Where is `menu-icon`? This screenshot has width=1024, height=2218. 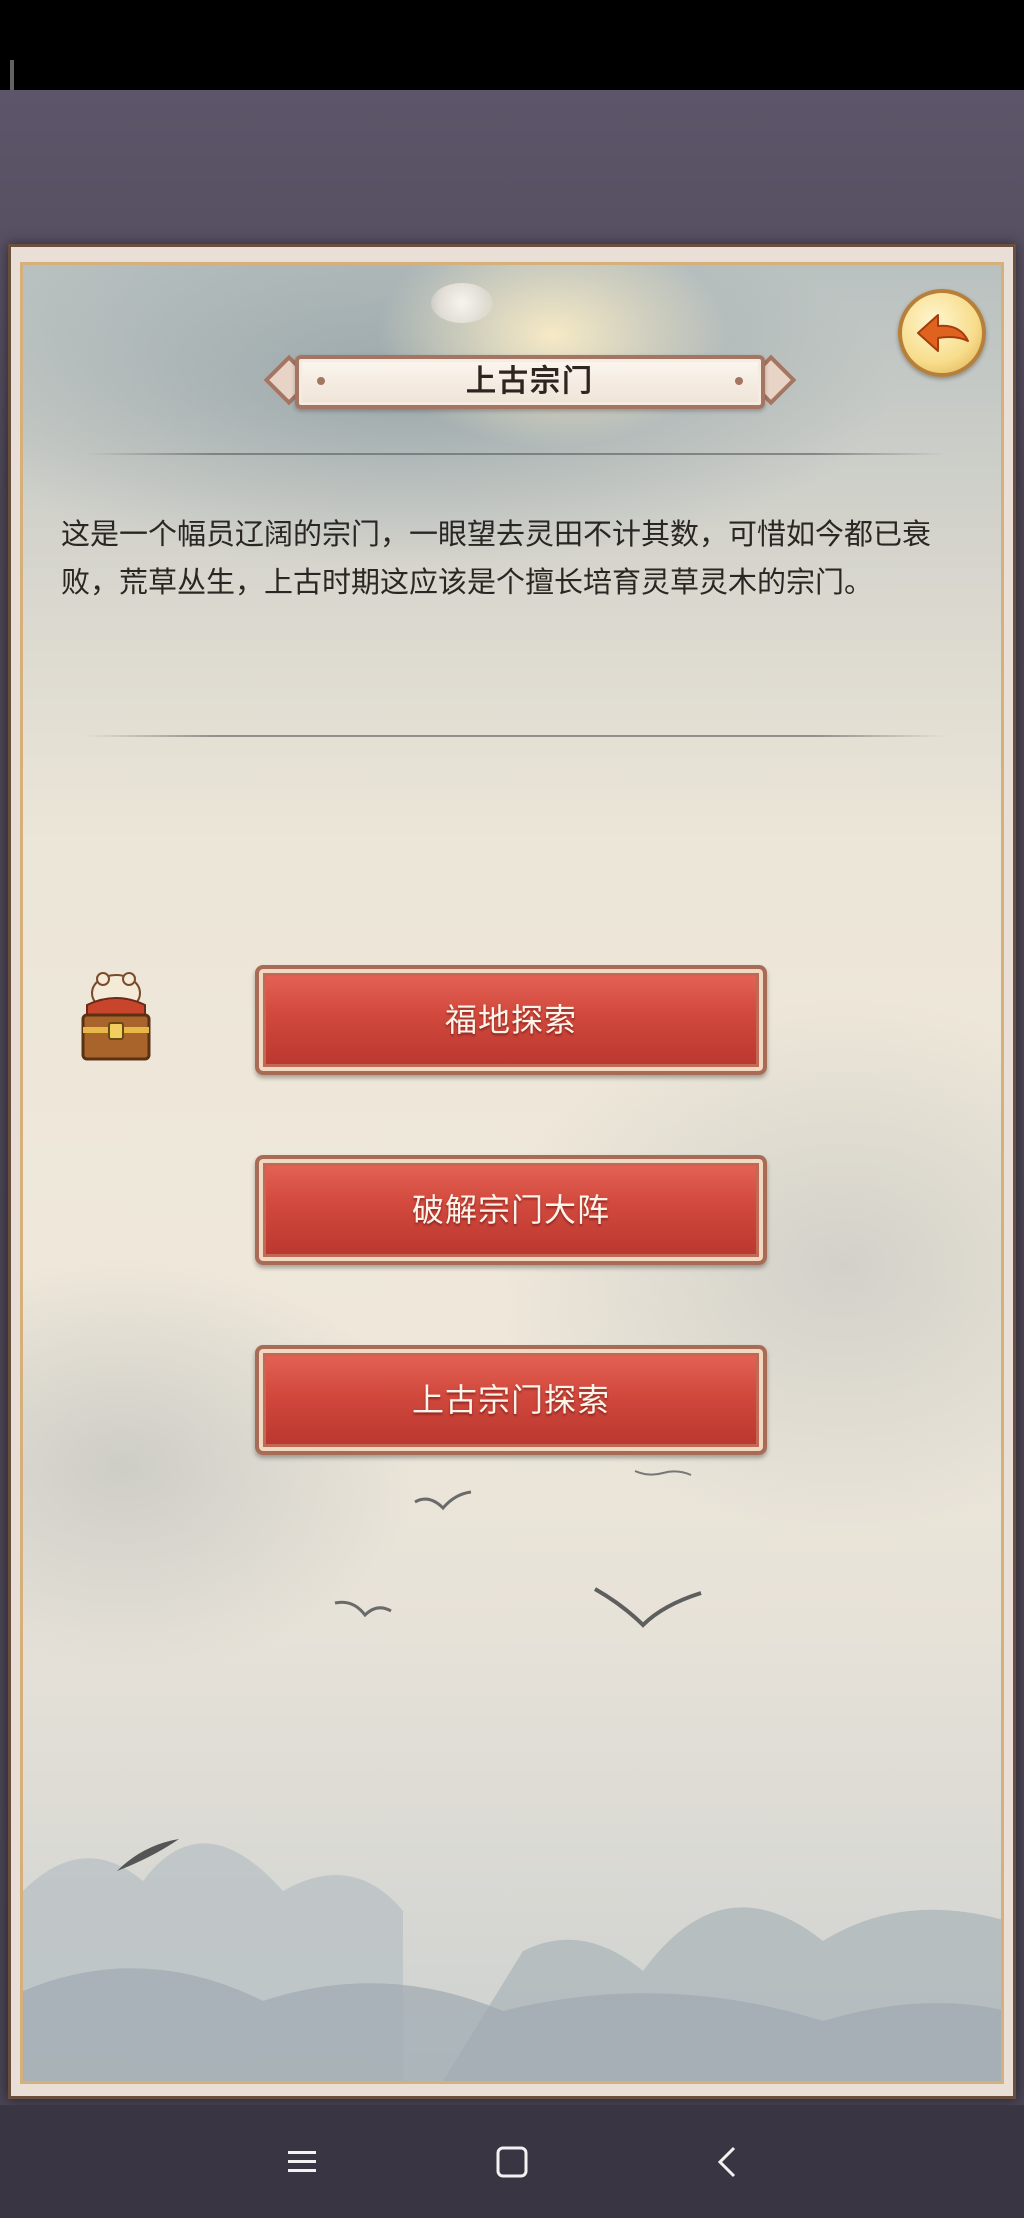
menu-icon is located at coordinates (302, 2162).